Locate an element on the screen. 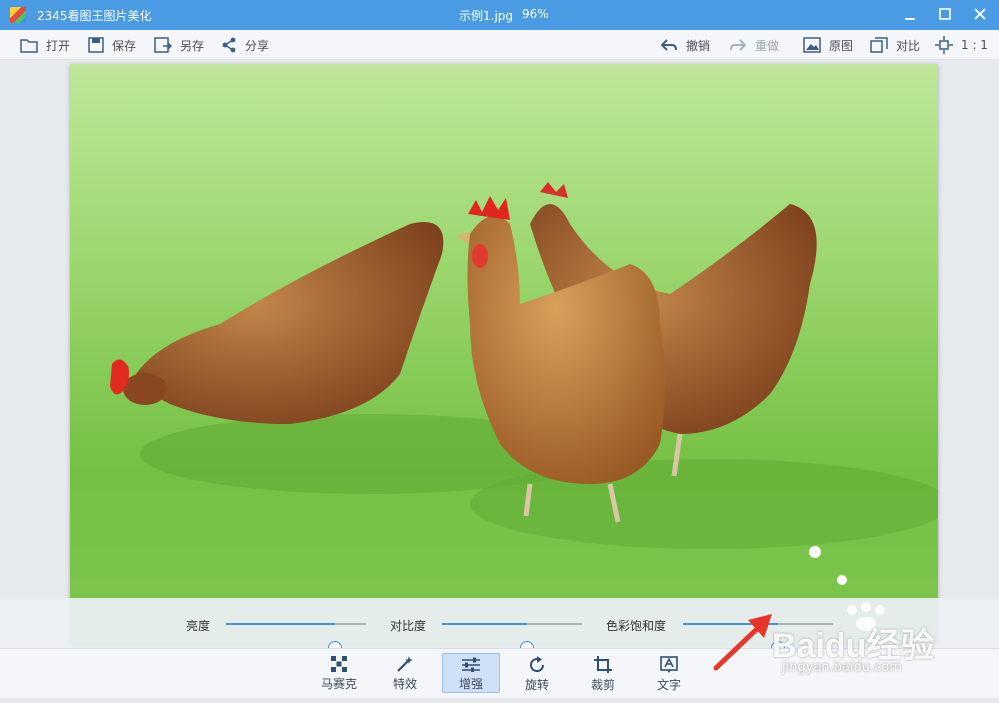 The height and width of the screenshot is (703, 999). file-name: 示例1.jpg is located at coordinates (486, 16).